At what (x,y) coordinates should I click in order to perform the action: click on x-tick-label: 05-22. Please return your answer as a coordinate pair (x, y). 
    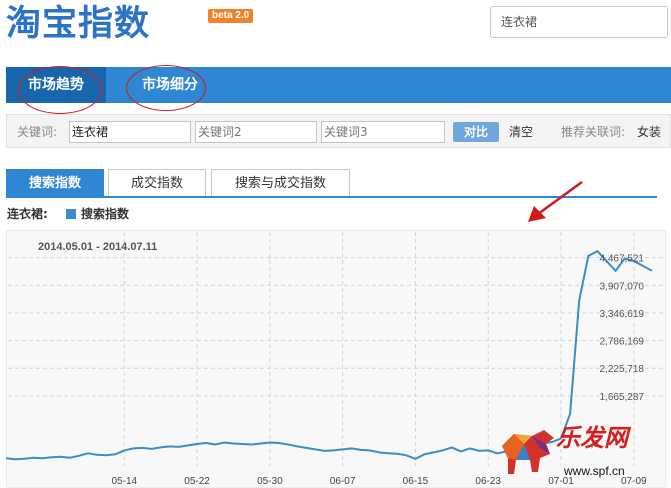
    Looking at the image, I should click on (197, 481).